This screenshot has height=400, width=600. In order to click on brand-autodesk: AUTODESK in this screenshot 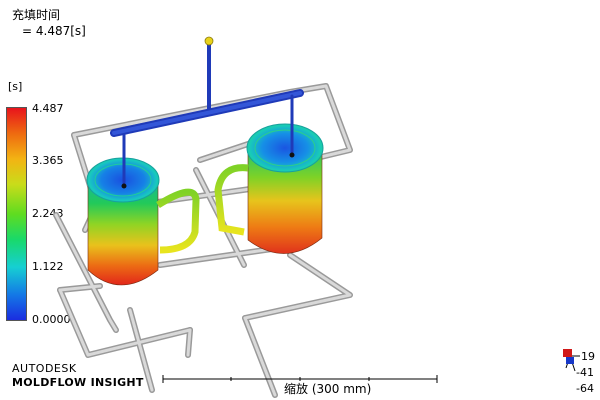, I will do `click(44, 368)`.